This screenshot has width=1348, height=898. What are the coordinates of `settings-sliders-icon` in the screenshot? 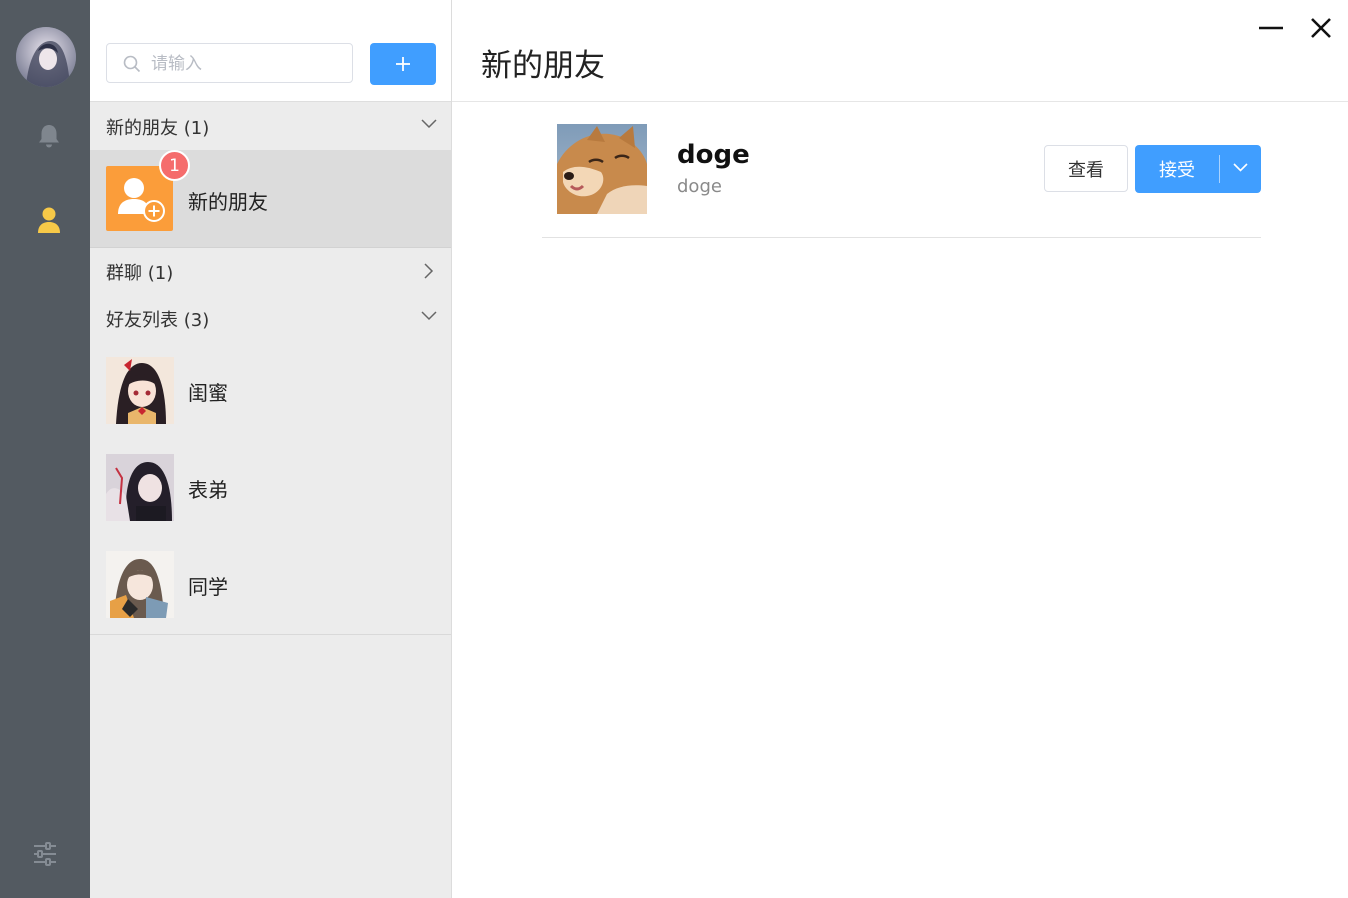 It's located at (45, 854).